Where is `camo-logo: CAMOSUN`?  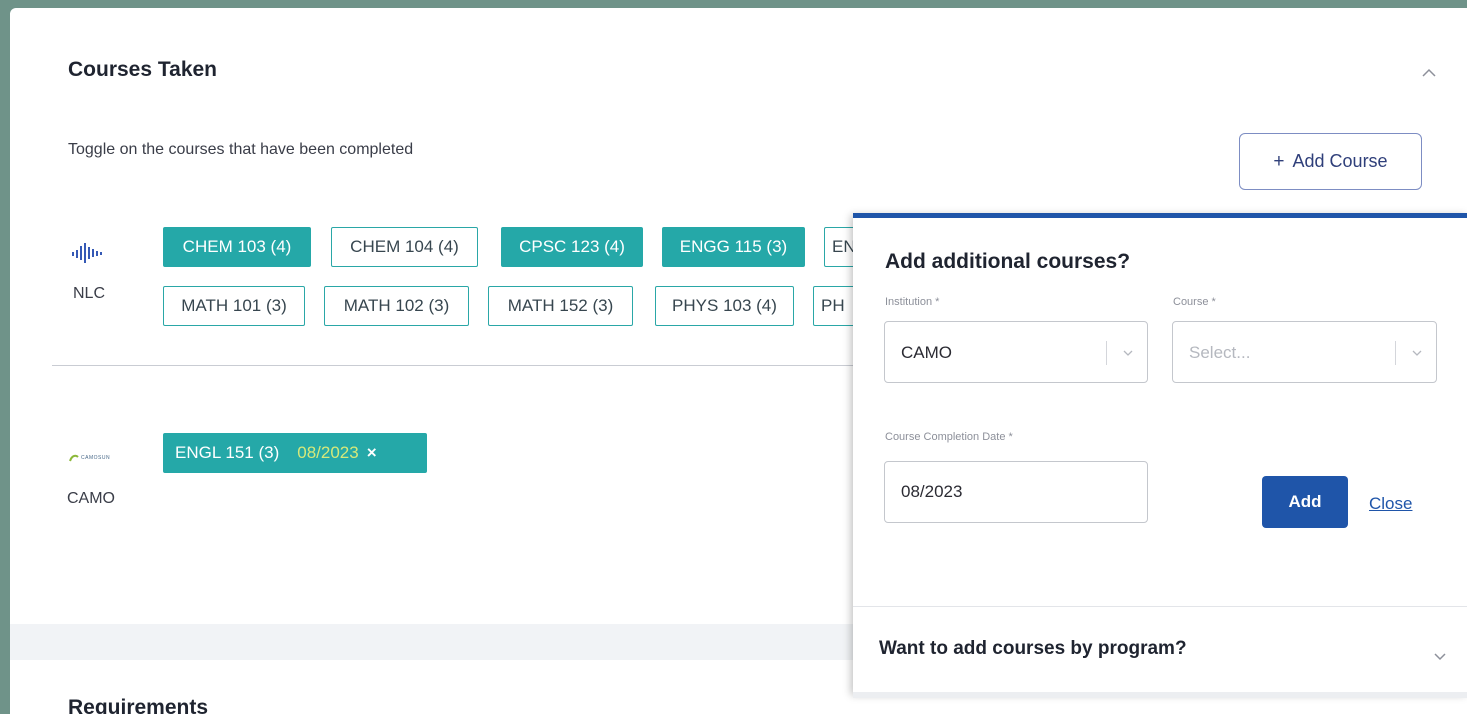 camo-logo: CAMOSUN is located at coordinates (89, 458).